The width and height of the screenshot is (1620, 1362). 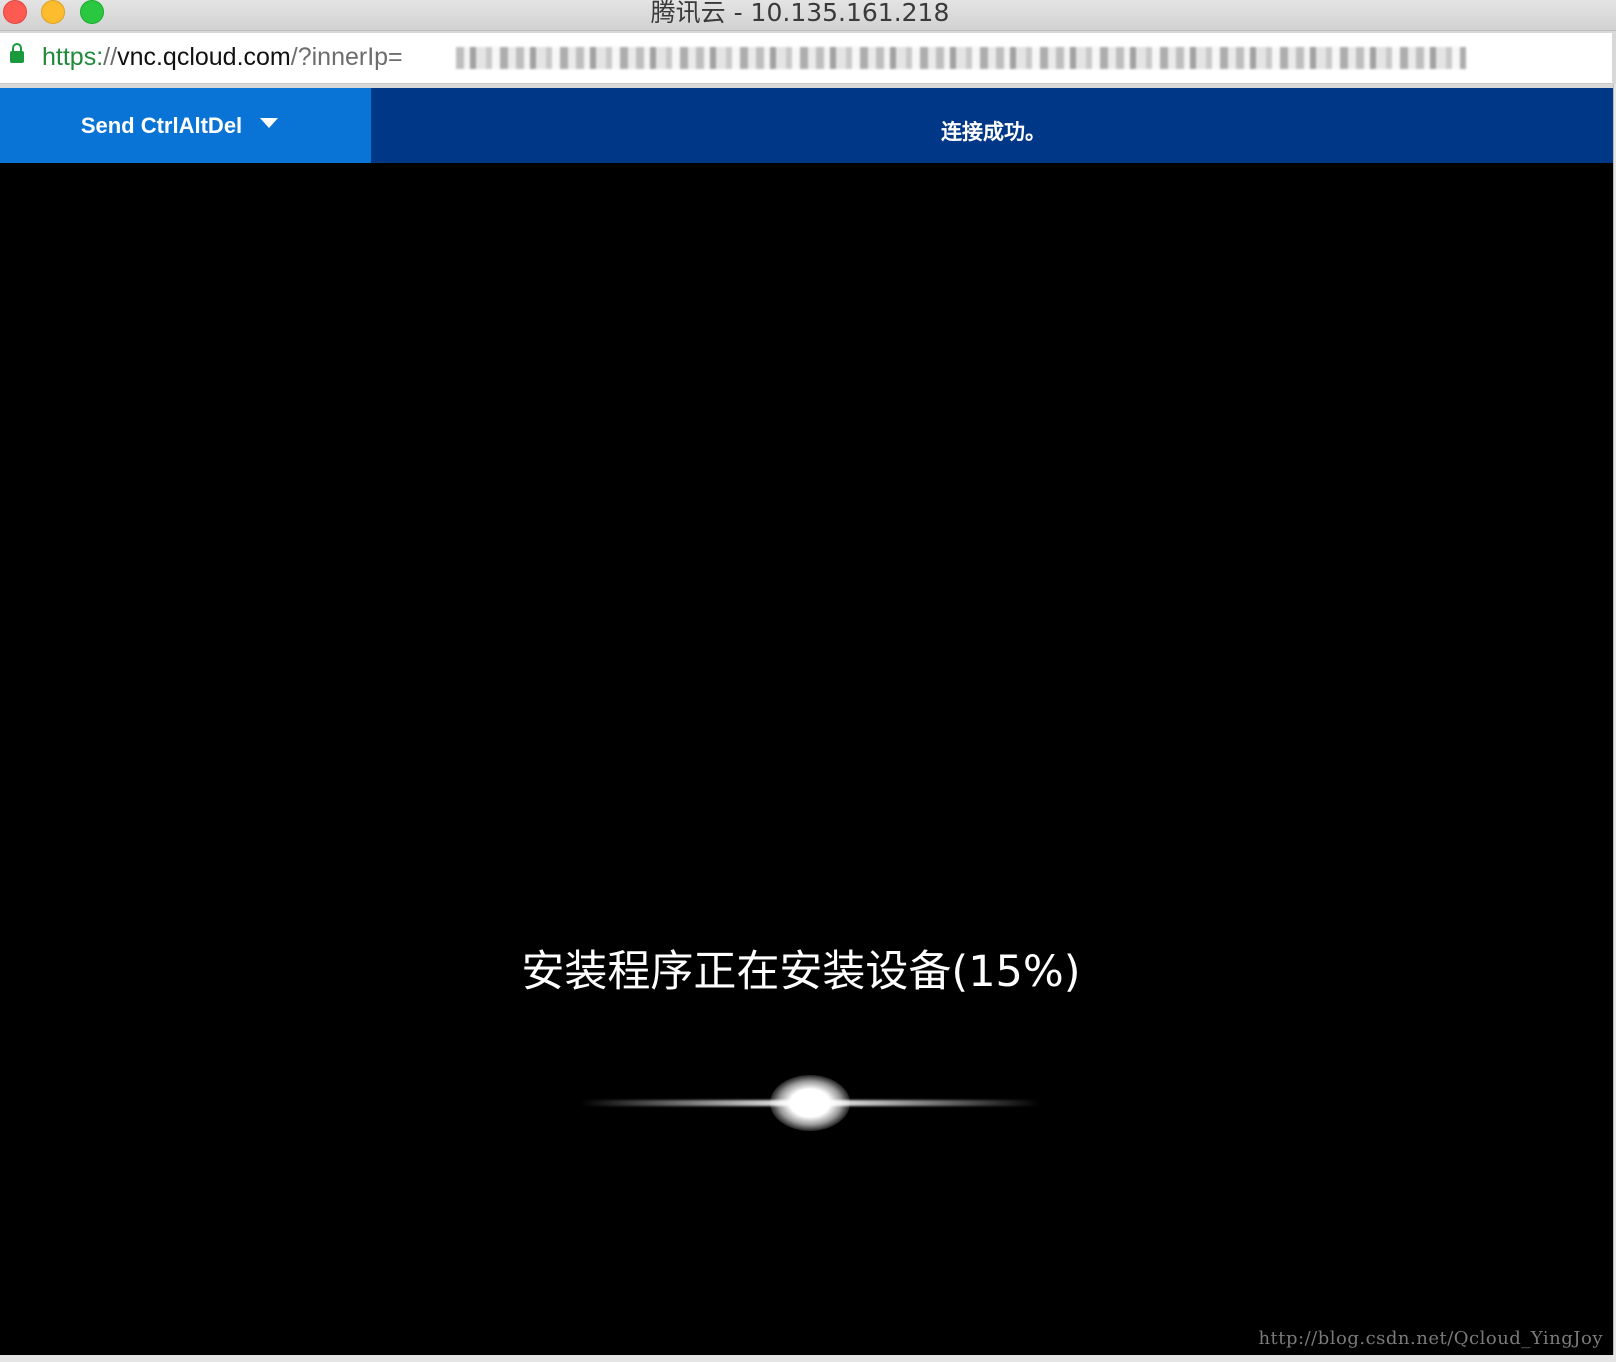 What do you see at coordinates (17, 53) in the screenshot?
I see `lock-icon` at bounding box center [17, 53].